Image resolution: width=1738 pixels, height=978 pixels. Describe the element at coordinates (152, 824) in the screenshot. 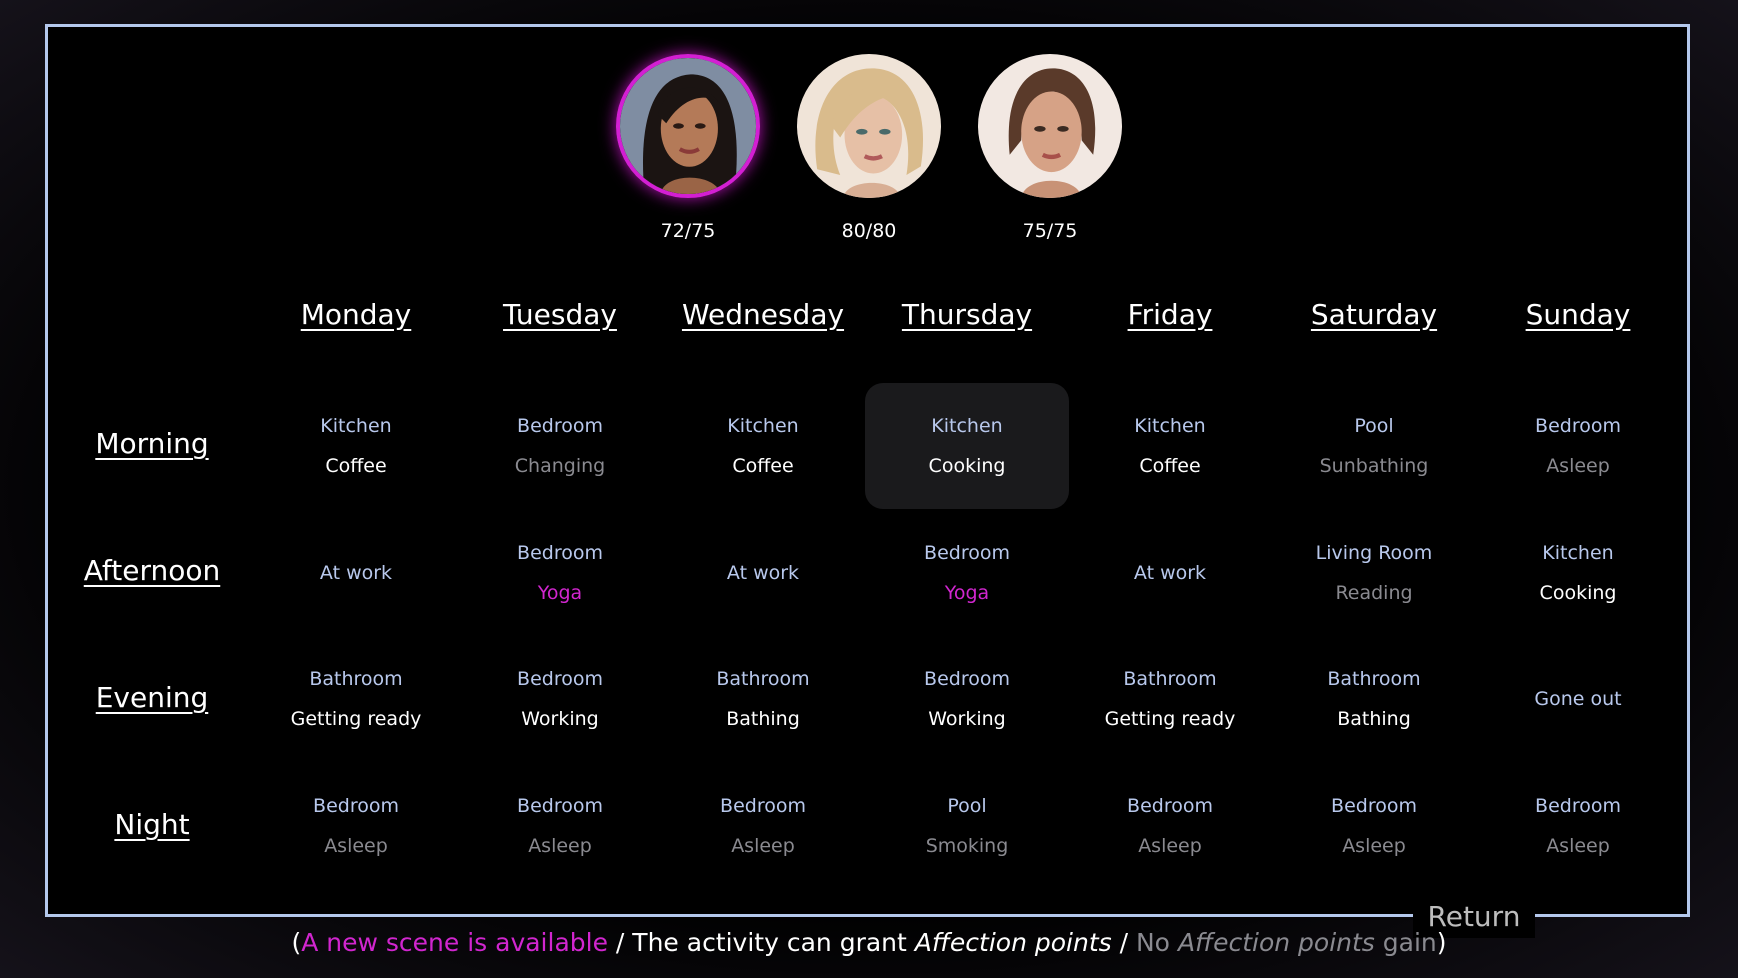

I see `period-header-night: Night` at that location.